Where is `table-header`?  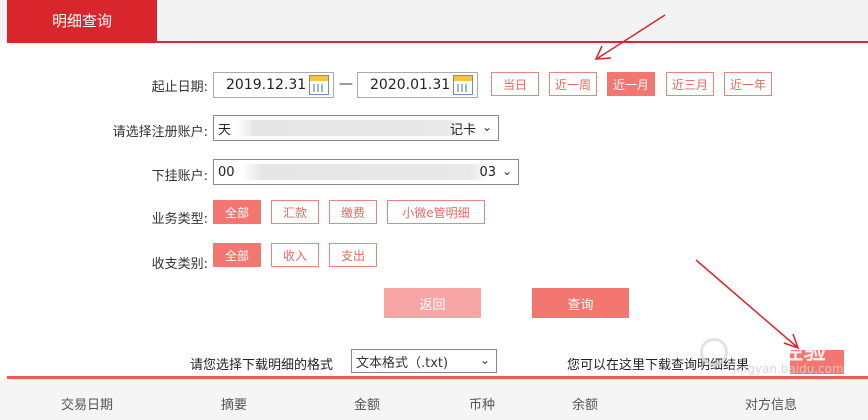 table-header is located at coordinates (434, 399).